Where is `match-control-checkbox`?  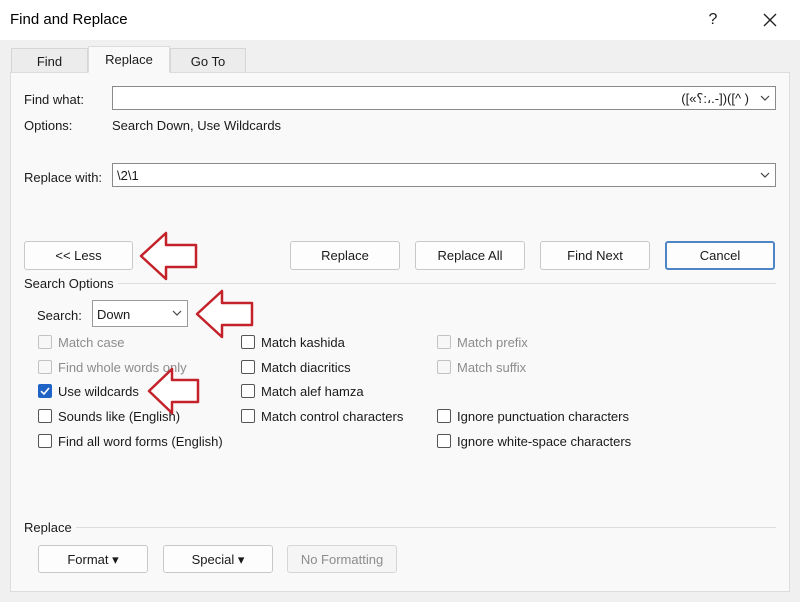
match-control-checkbox is located at coordinates (248, 416).